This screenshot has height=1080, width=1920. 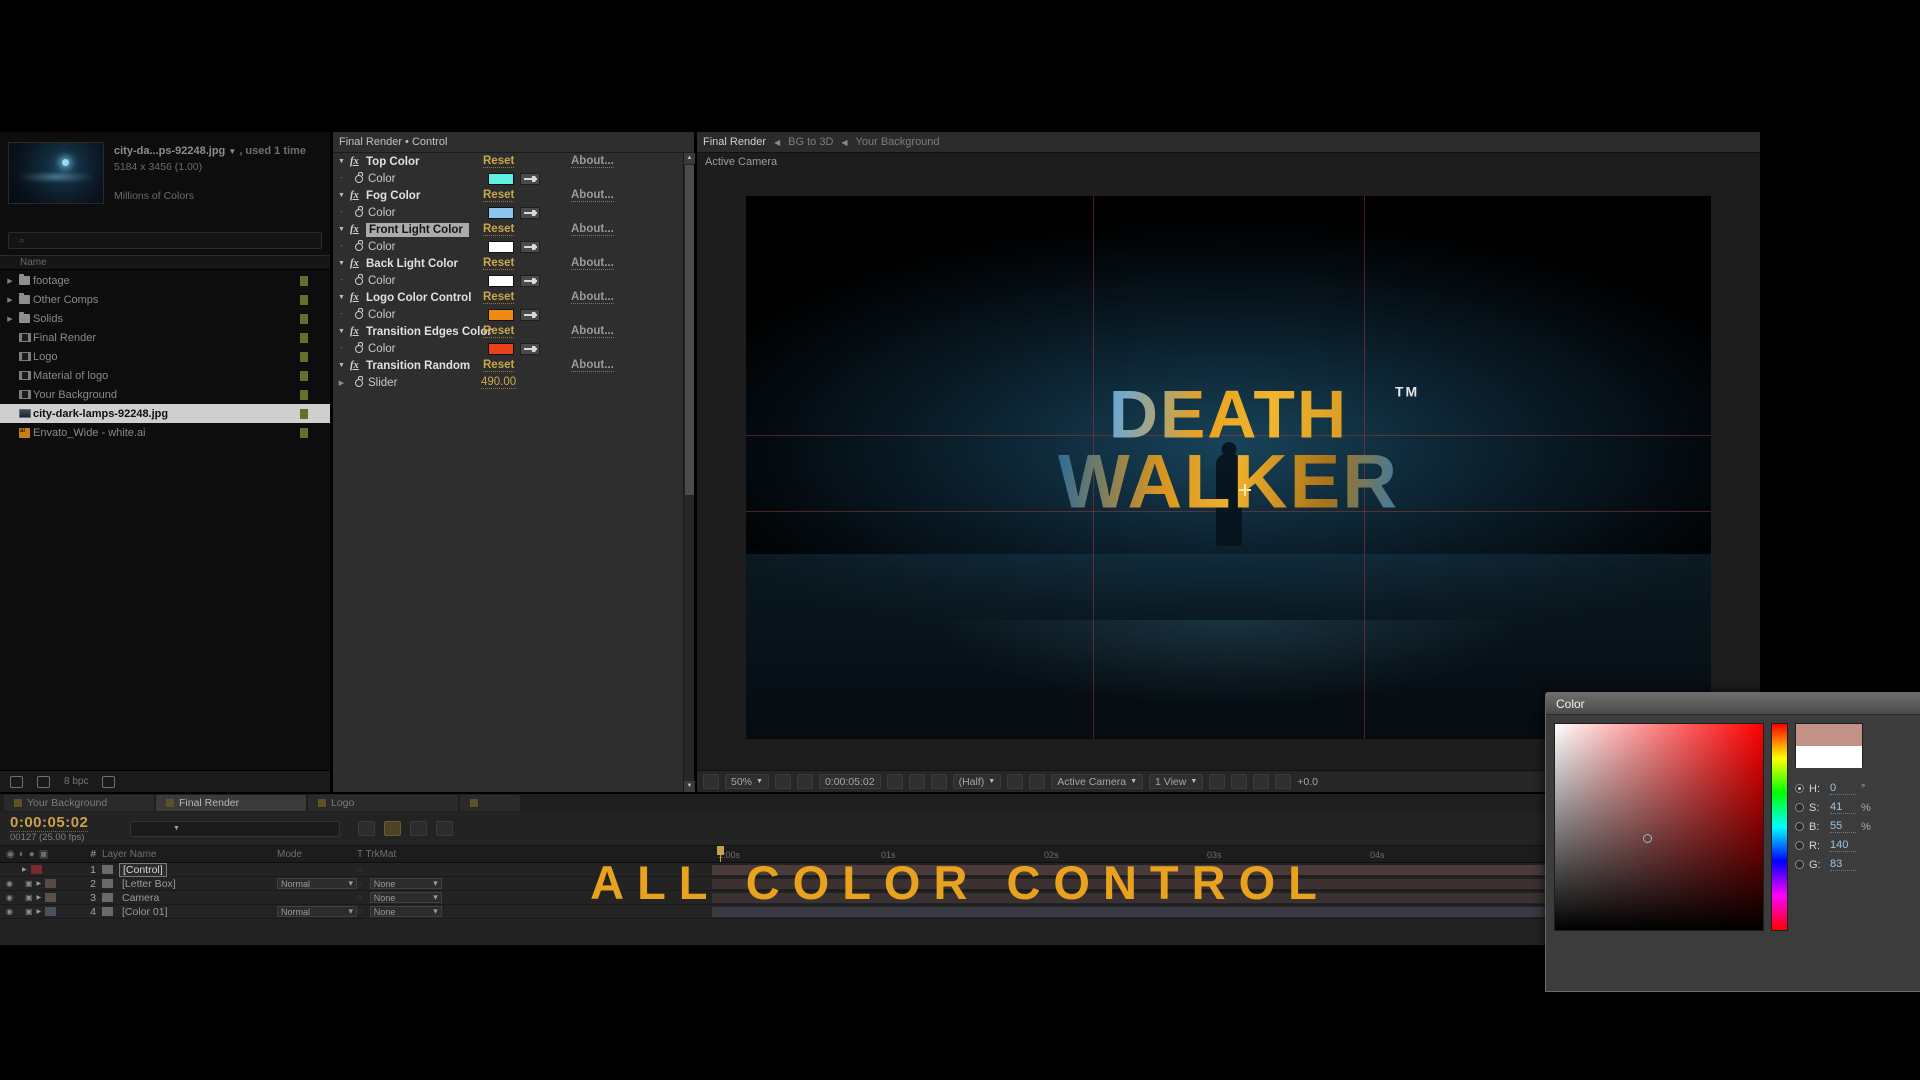 What do you see at coordinates (417, 229) in the screenshot?
I see `effect-name: Front Light Color` at bounding box center [417, 229].